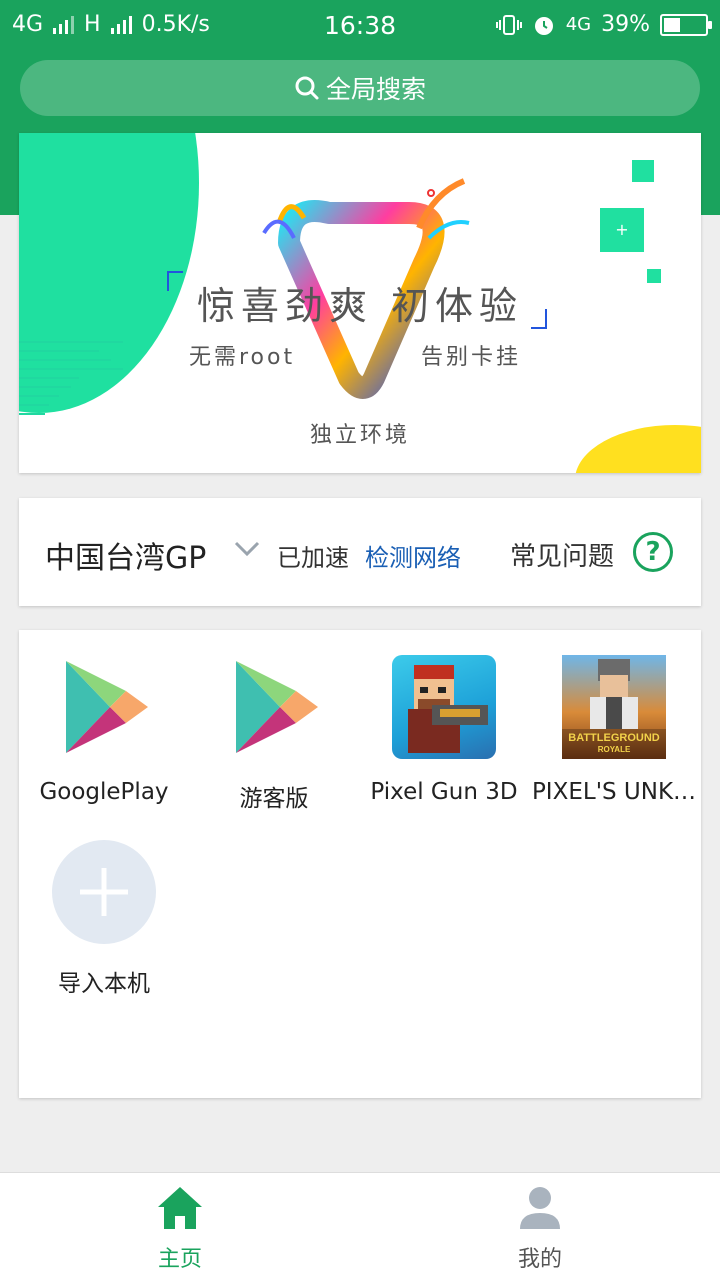 This screenshot has height=1280, width=720. I want to click on alarm-icon, so click(543, 25).